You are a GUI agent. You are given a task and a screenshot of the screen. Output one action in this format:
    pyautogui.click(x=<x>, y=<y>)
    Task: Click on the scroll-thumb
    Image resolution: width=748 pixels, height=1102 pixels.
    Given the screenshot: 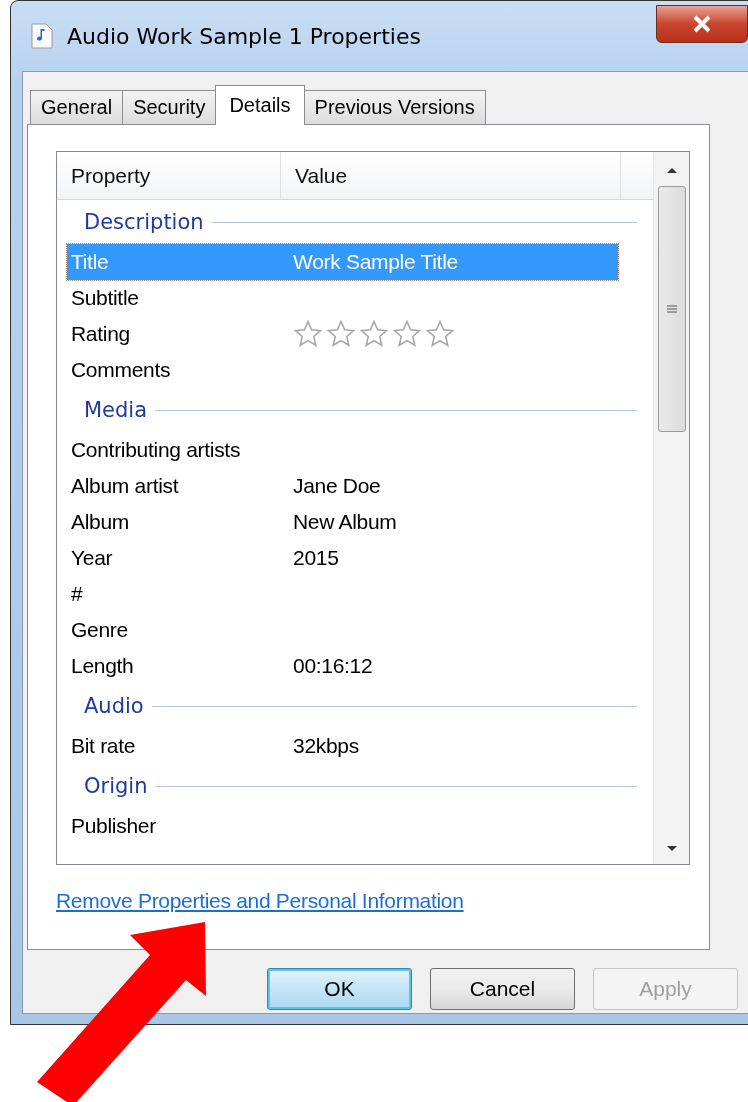 What is the action you would take?
    pyautogui.click(x=671, y=309)
    